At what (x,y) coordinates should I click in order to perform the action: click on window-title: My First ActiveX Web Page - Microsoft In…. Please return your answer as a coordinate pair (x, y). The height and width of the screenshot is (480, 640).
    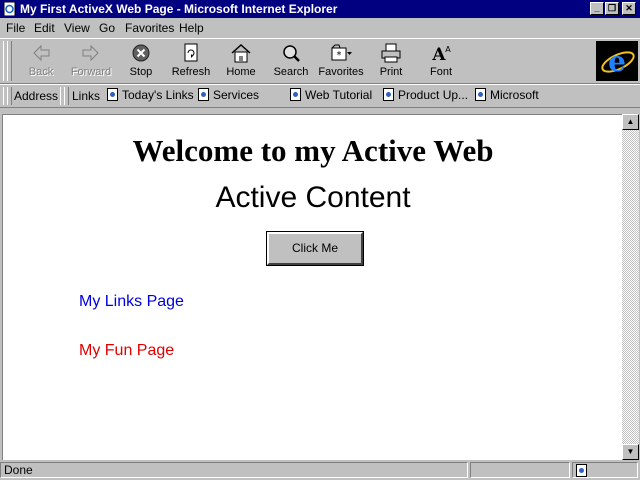
    Looking at the image, I should click on (179, 9).